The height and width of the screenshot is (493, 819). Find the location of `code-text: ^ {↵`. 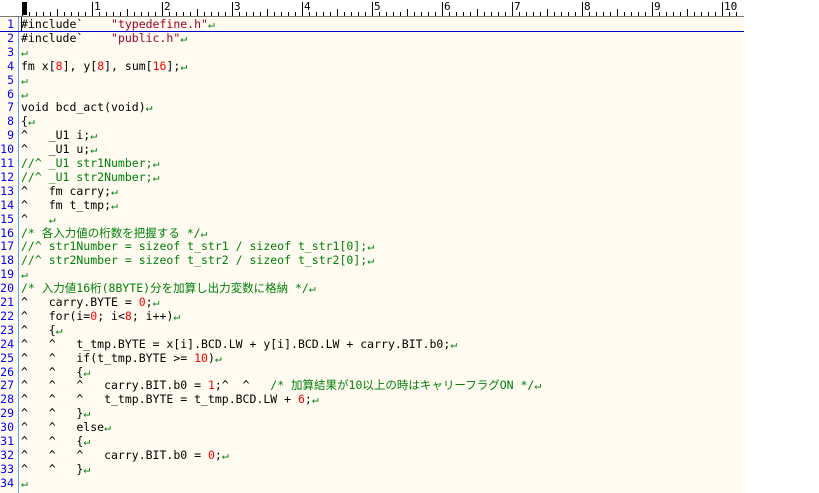

code-text: ^ {↵ is located at coordinates (42, 330).